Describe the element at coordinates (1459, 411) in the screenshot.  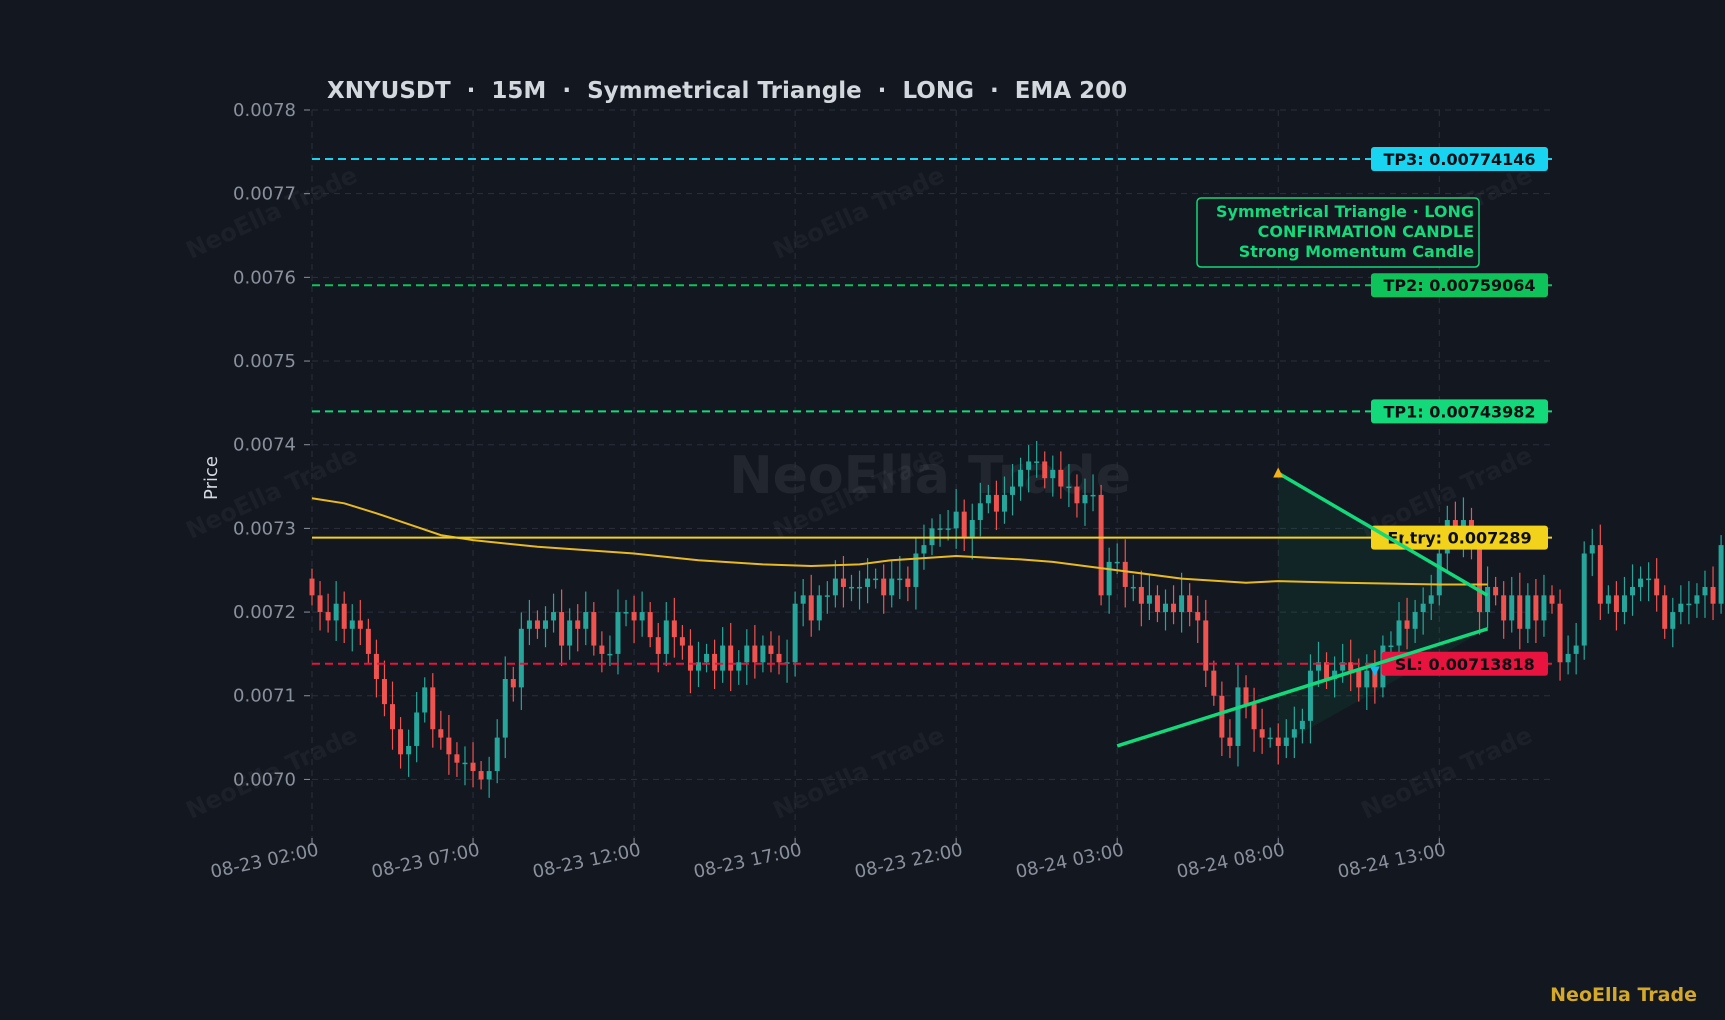
I see `level-label-tp1: TP1: 0.00743982` at that location.